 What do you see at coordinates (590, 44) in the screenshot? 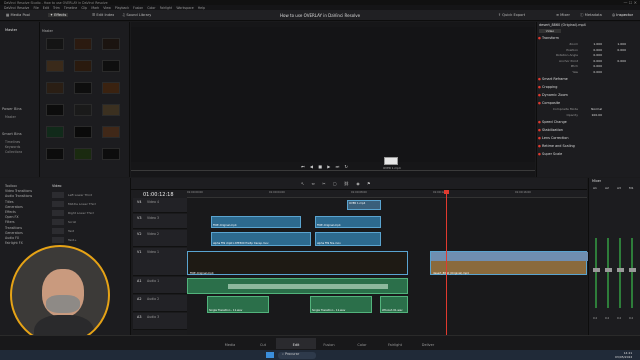
I see `field-value-x: 1.000` at bounding box center [590, 44].